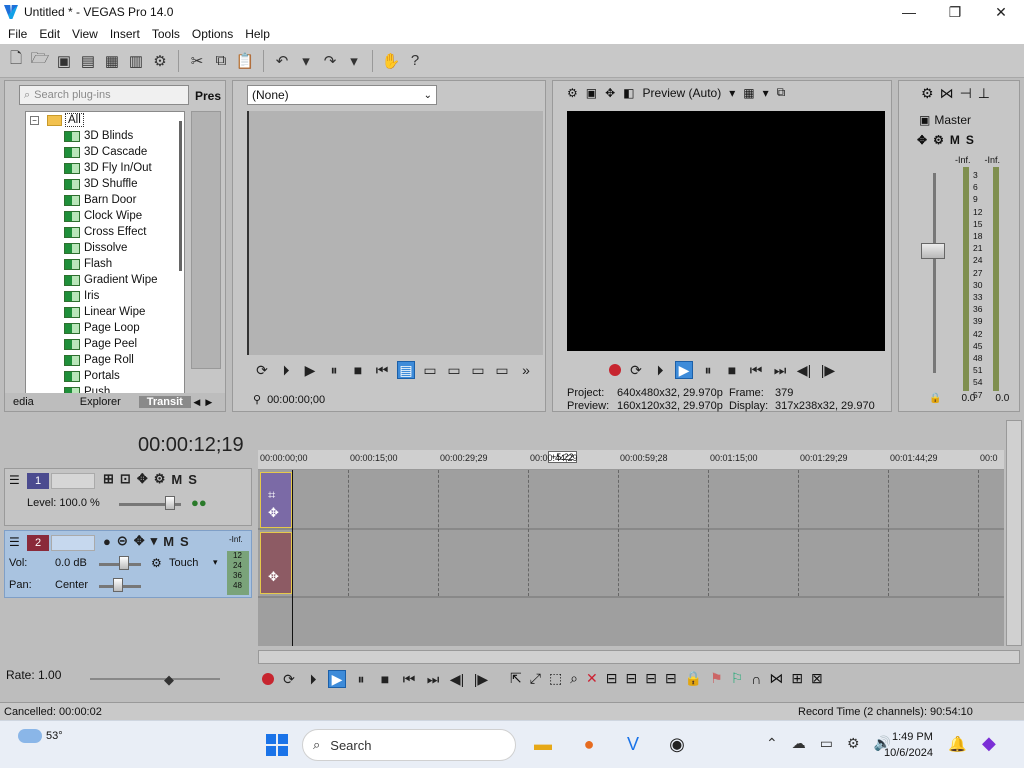 The width and height of the screenshot is (1024, 768). Describe the element at coordinates (671, 678) in the screenshot. I see `split-icon: ⊟` at that location.